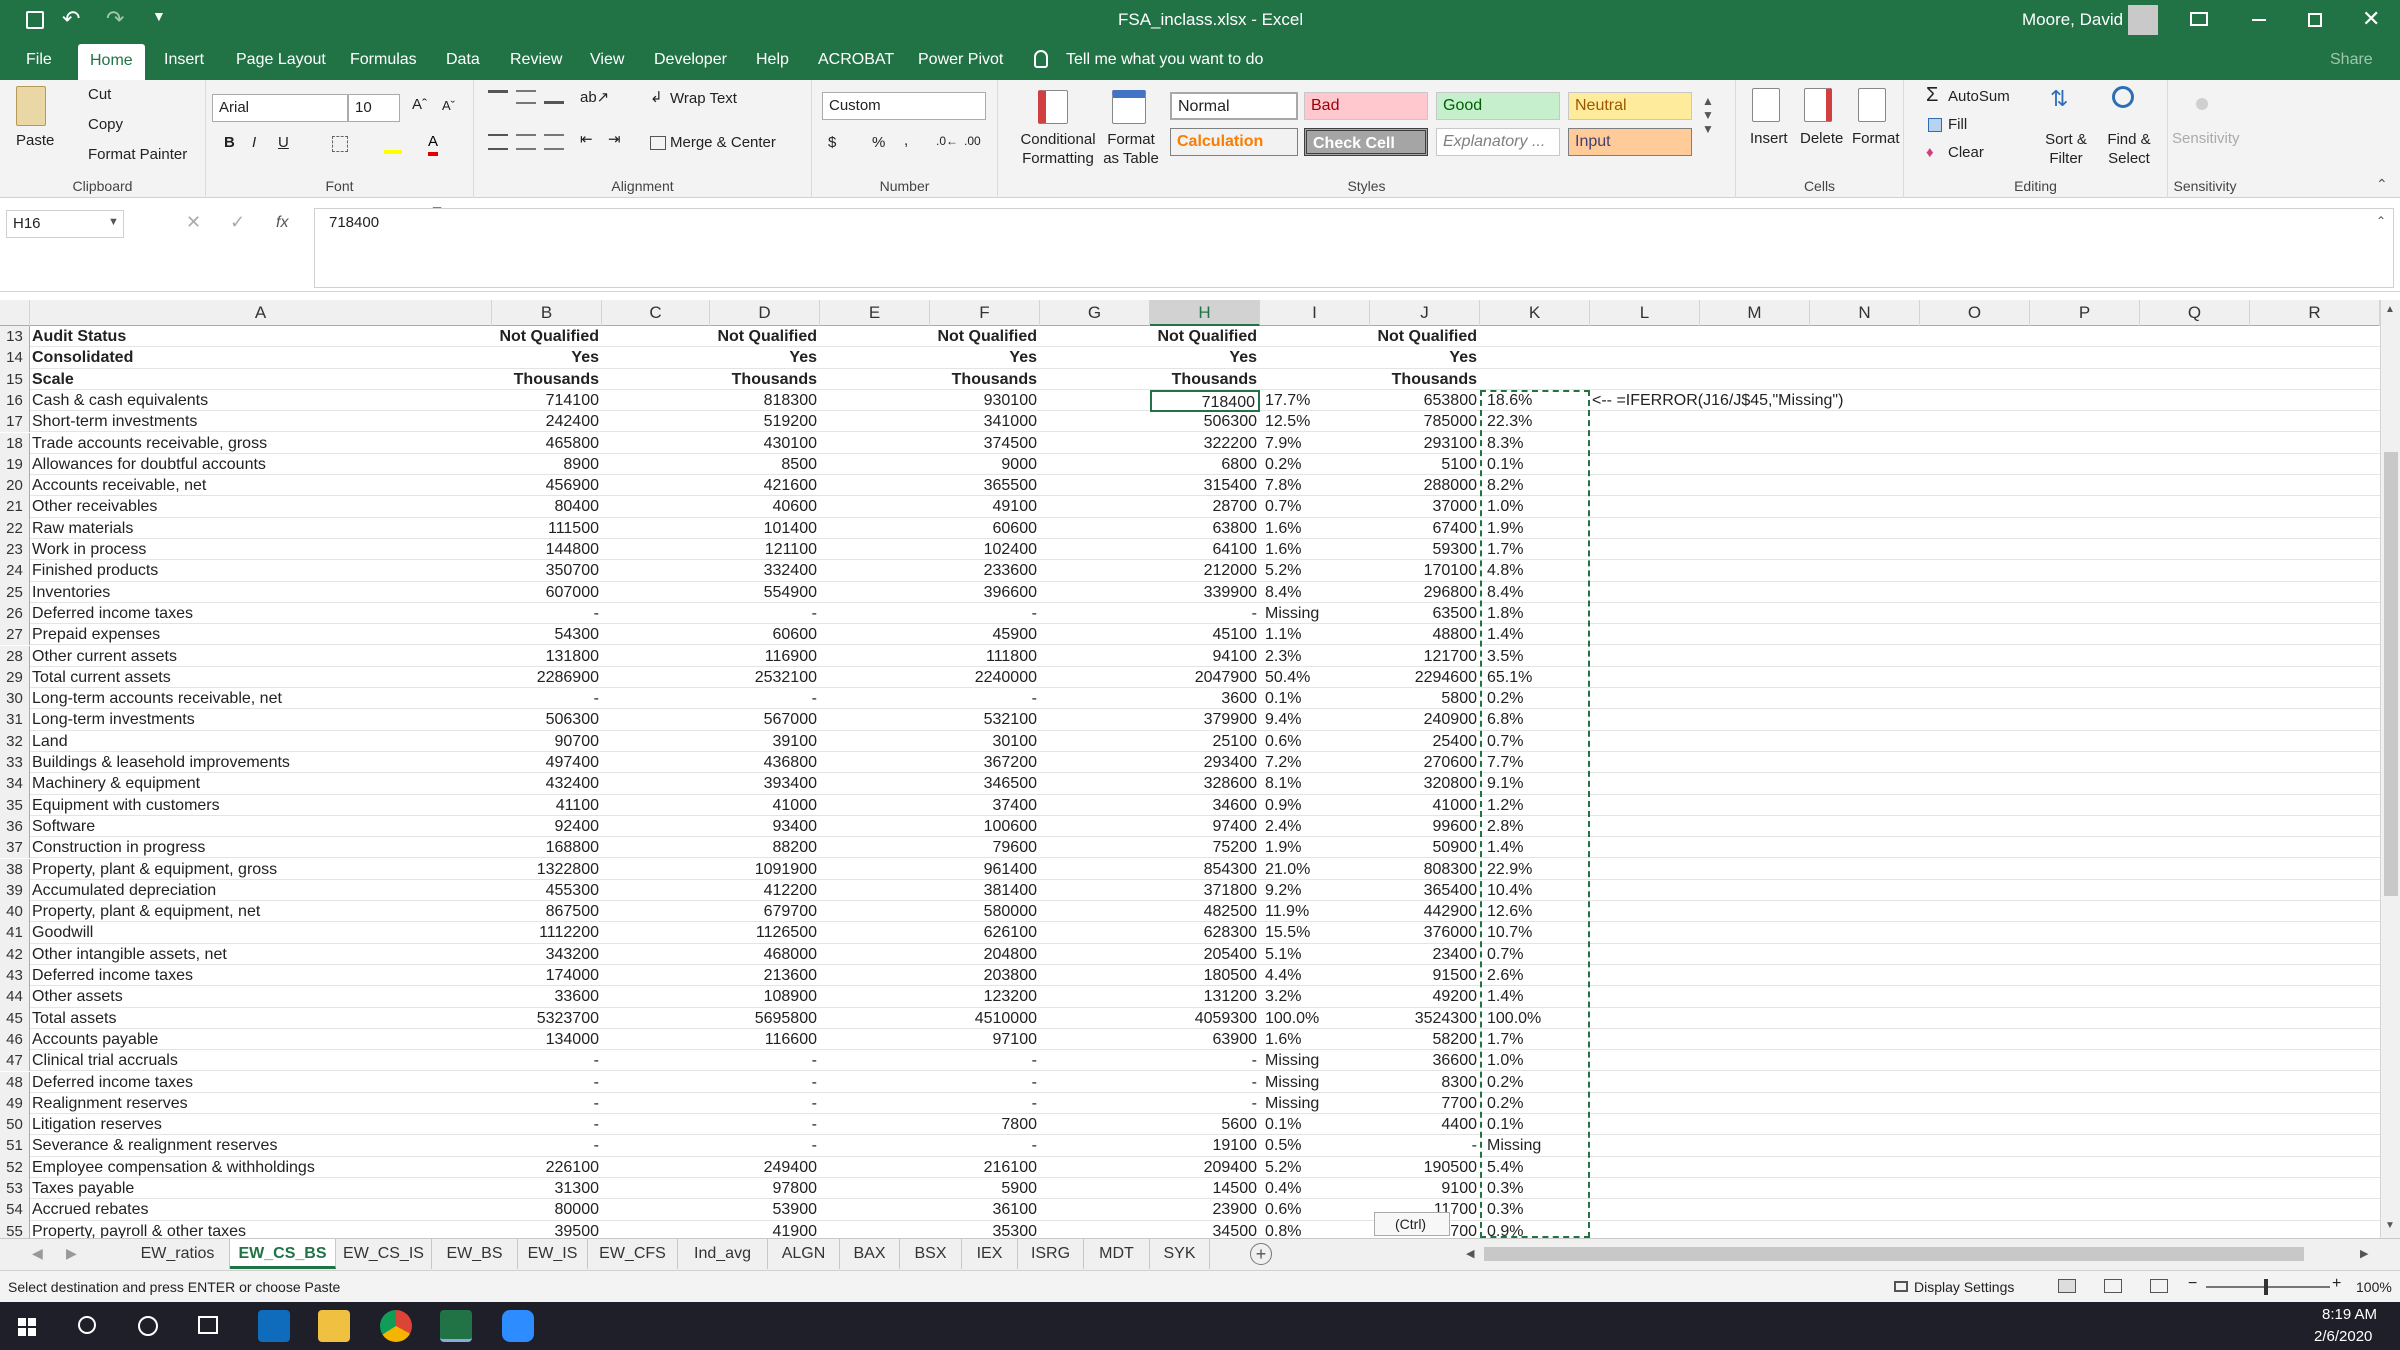 The width and height of the screenshot is (2400, 1350). I want to click on style-input: Input, so click(1630, 142).